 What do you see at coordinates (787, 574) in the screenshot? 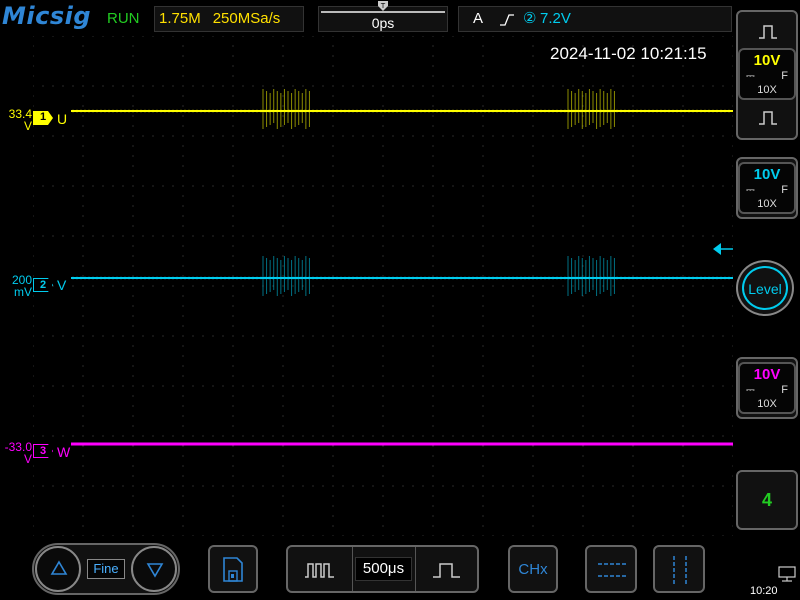
I see `network-icon` at bounding box center [787, 574].